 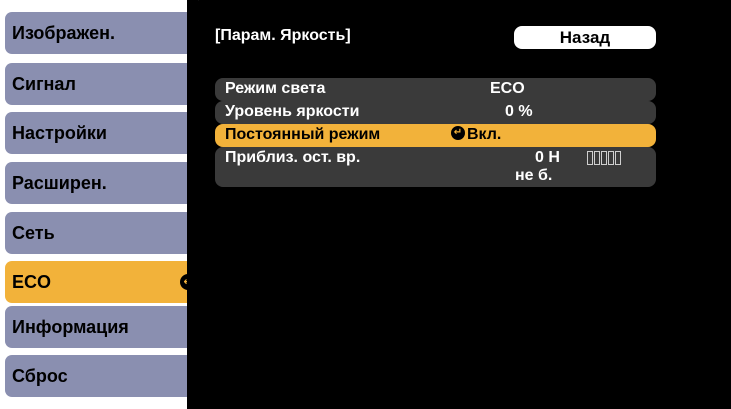 I want to click on menu-item-information: Информация, so click(x=96, y=327).